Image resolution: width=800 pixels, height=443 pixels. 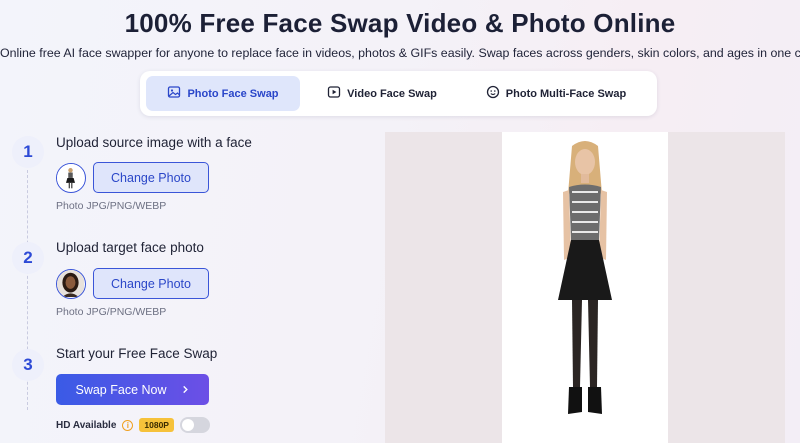 What do you see at coordinates (194, 425) in the screenshot?
I see `hd-toggle` at bounding box center [194, 425].